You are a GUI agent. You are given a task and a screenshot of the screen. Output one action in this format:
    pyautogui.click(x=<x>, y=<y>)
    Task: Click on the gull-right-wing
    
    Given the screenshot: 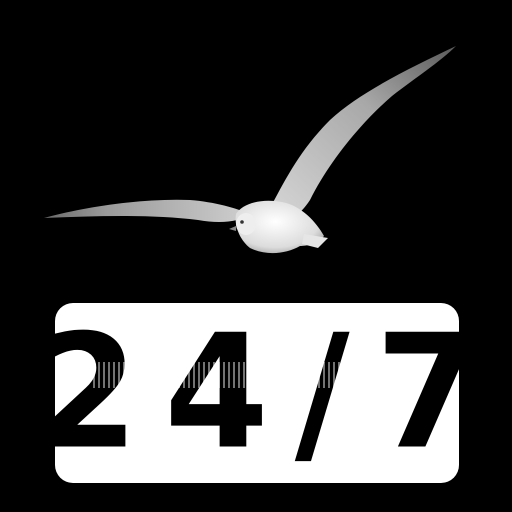 What is the action you would take?
    pyautogui.click(x=362, y=135)
    